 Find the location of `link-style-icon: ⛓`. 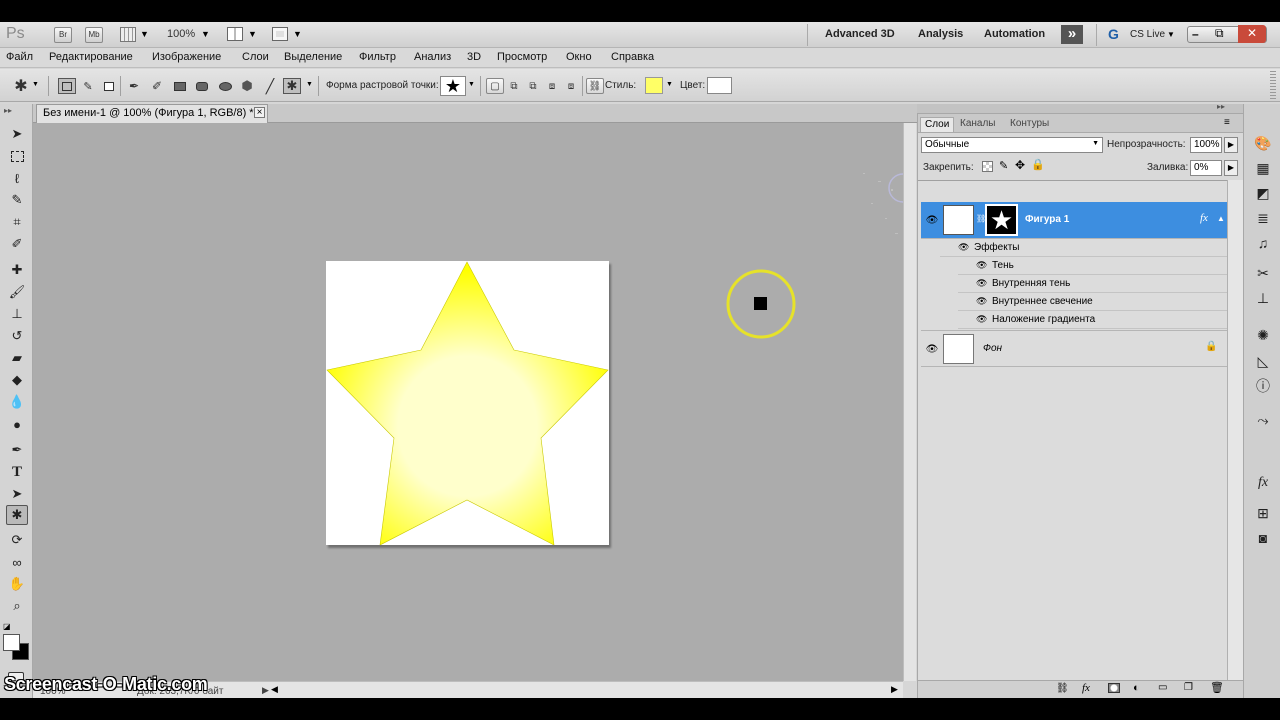

link-style-icon: ⛓ is located at coordinates (595, 86).